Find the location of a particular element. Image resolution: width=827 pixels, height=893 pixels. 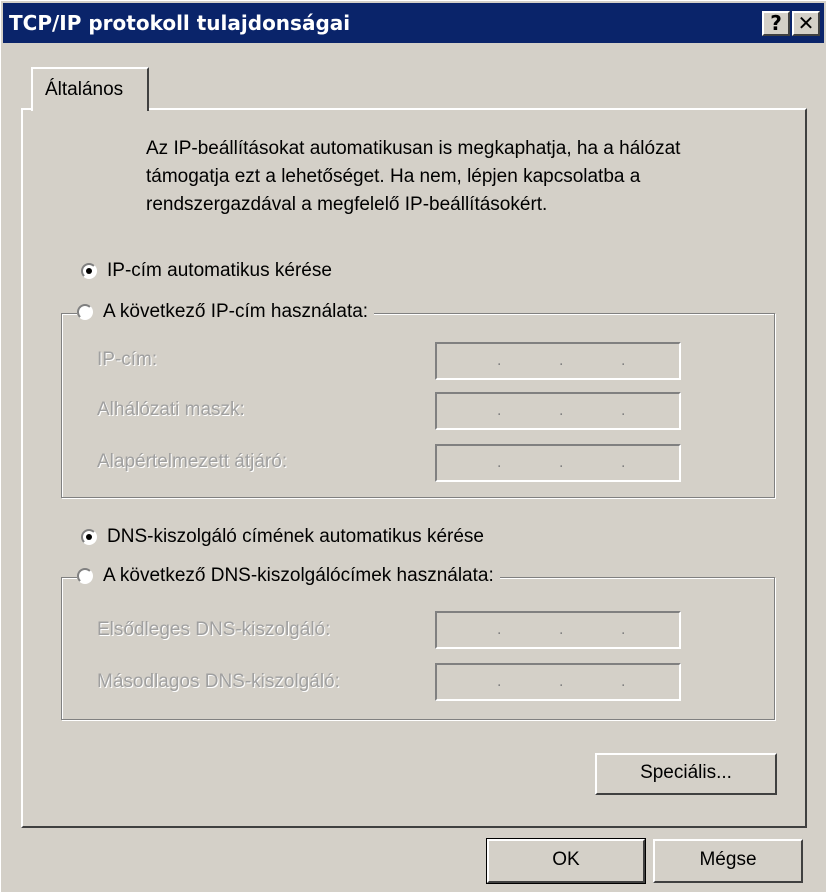

ip-manual-label: A következő IP-cím használata: is located at coordinates (236, 311).